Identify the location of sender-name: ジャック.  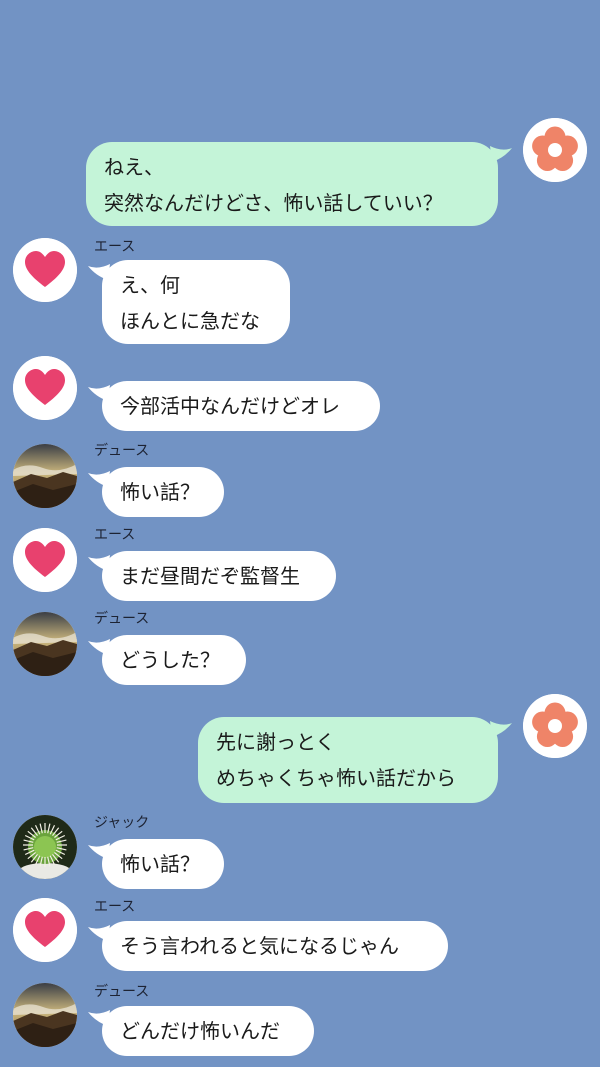
(122, 823).